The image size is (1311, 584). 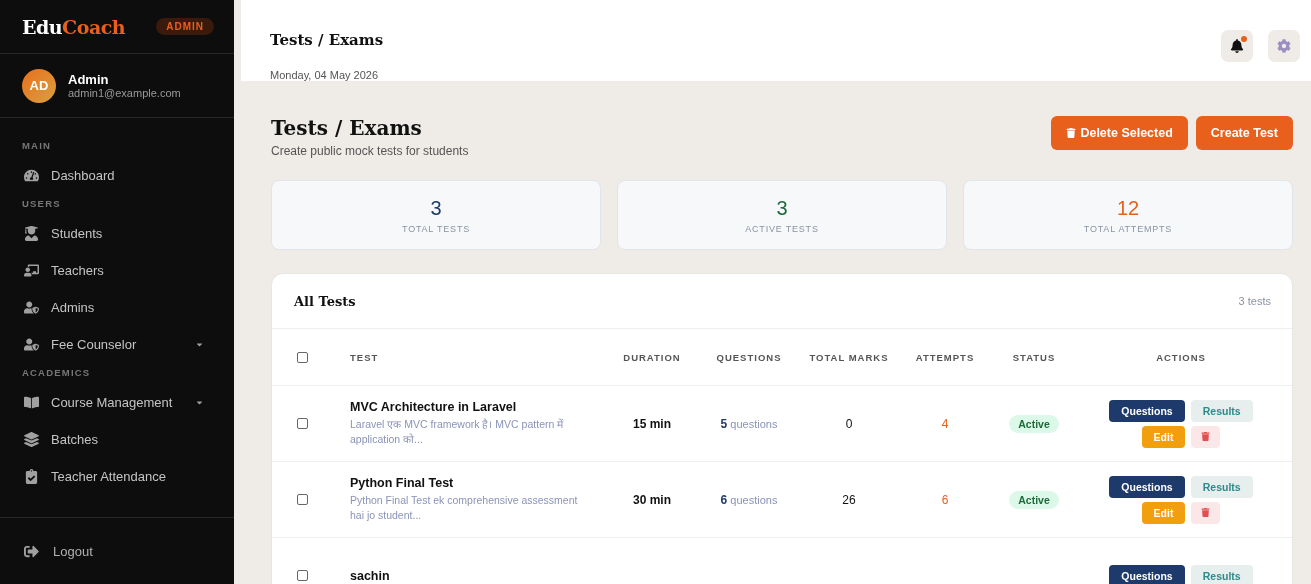 What do you see at coordinates (31, 175) in the screenshot?
I see `gauge-icon` at bounding box center [31, 175].